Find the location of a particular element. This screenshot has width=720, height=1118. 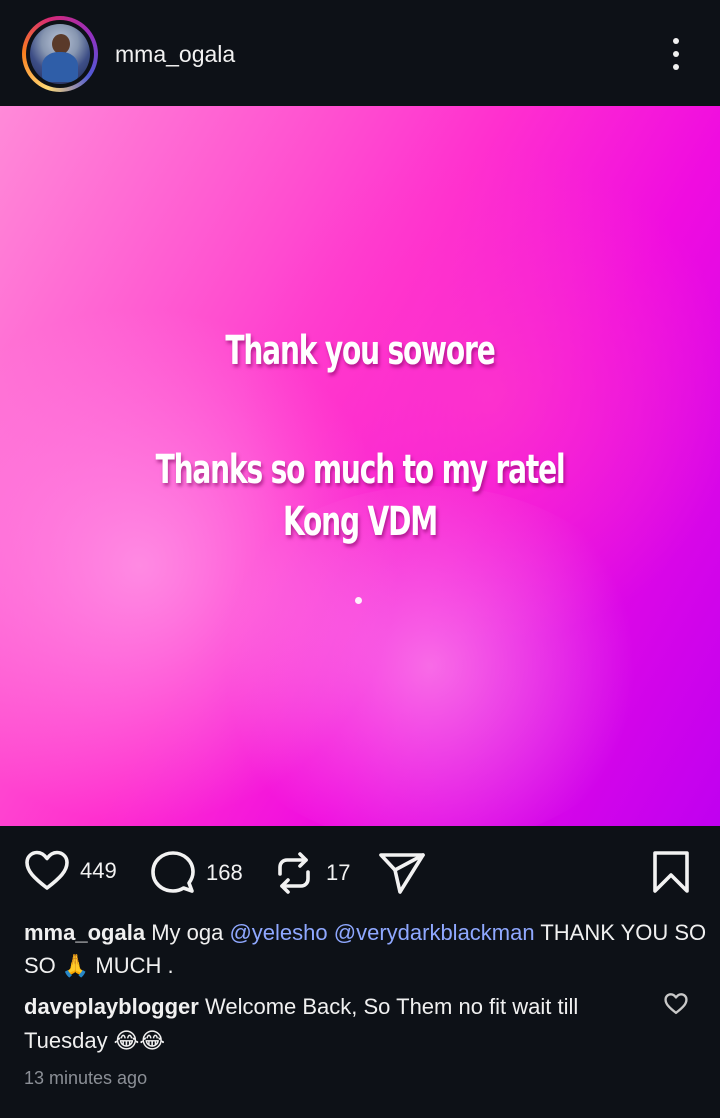

repost-icon is located at coordinates (294, 873).